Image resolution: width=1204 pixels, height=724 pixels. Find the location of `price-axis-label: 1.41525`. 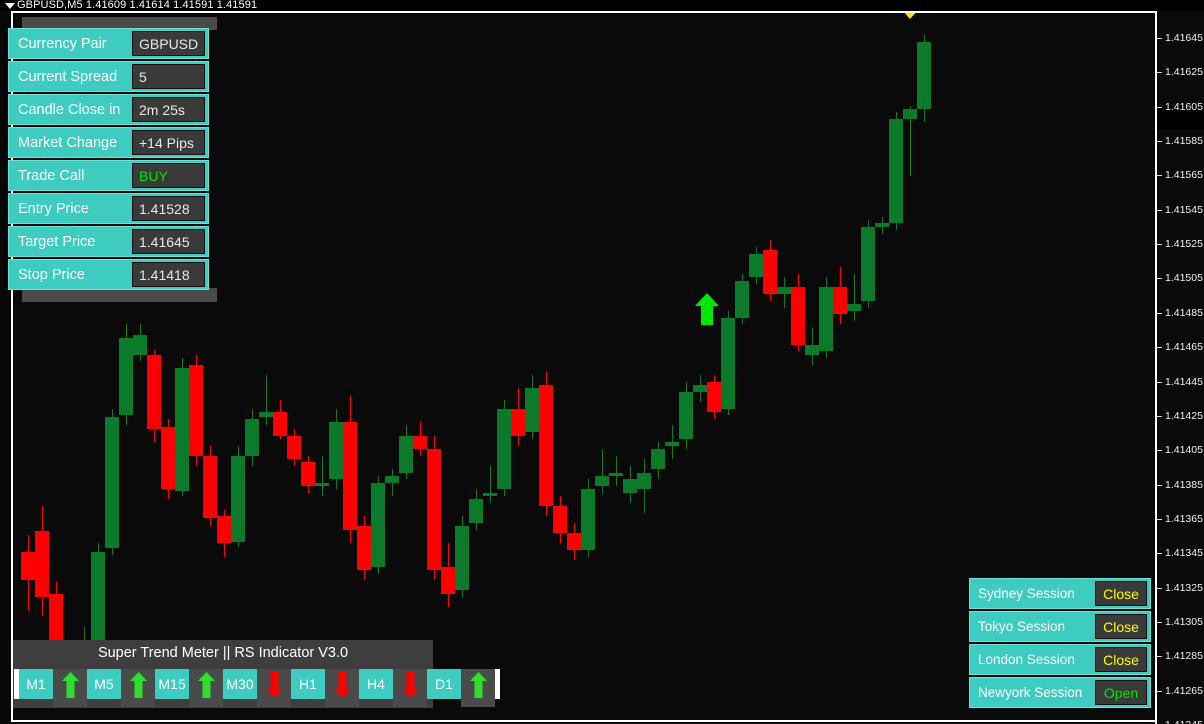

price-axis-label: 1.41525 is located at coordinates (1184, 244).